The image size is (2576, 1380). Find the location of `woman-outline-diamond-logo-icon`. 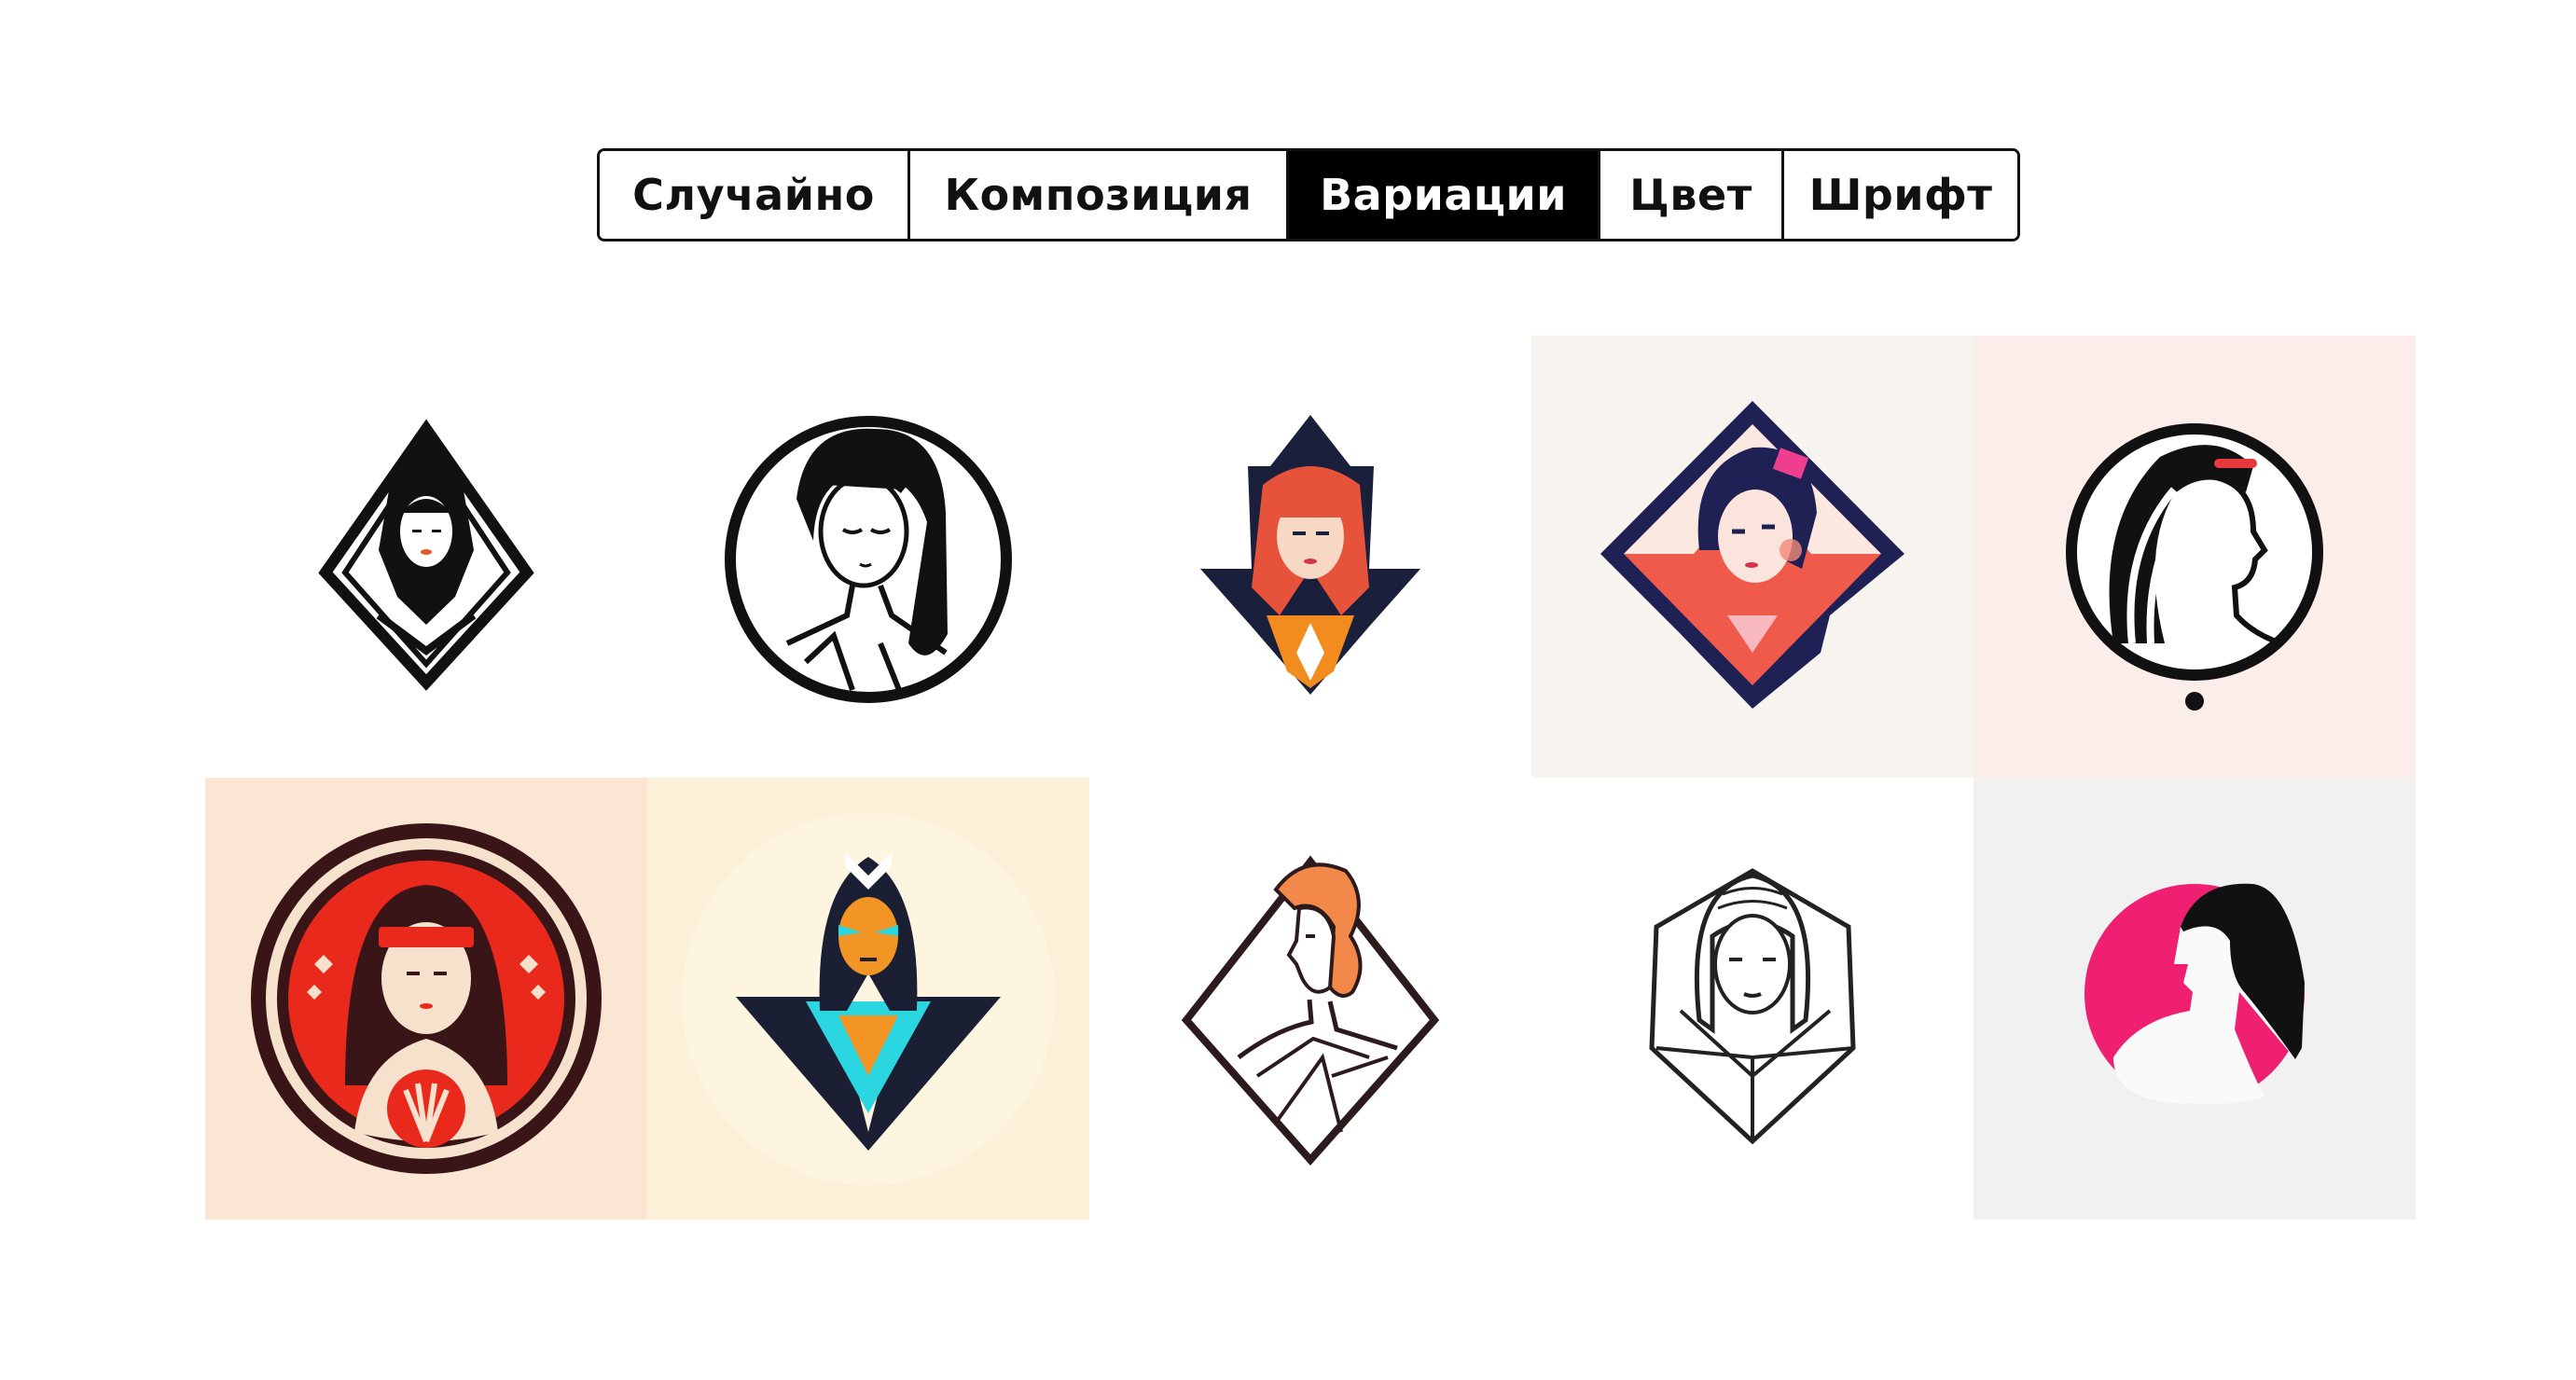

woman-outline-diamond-logo-icon is located at coordinates (1310, 1011).